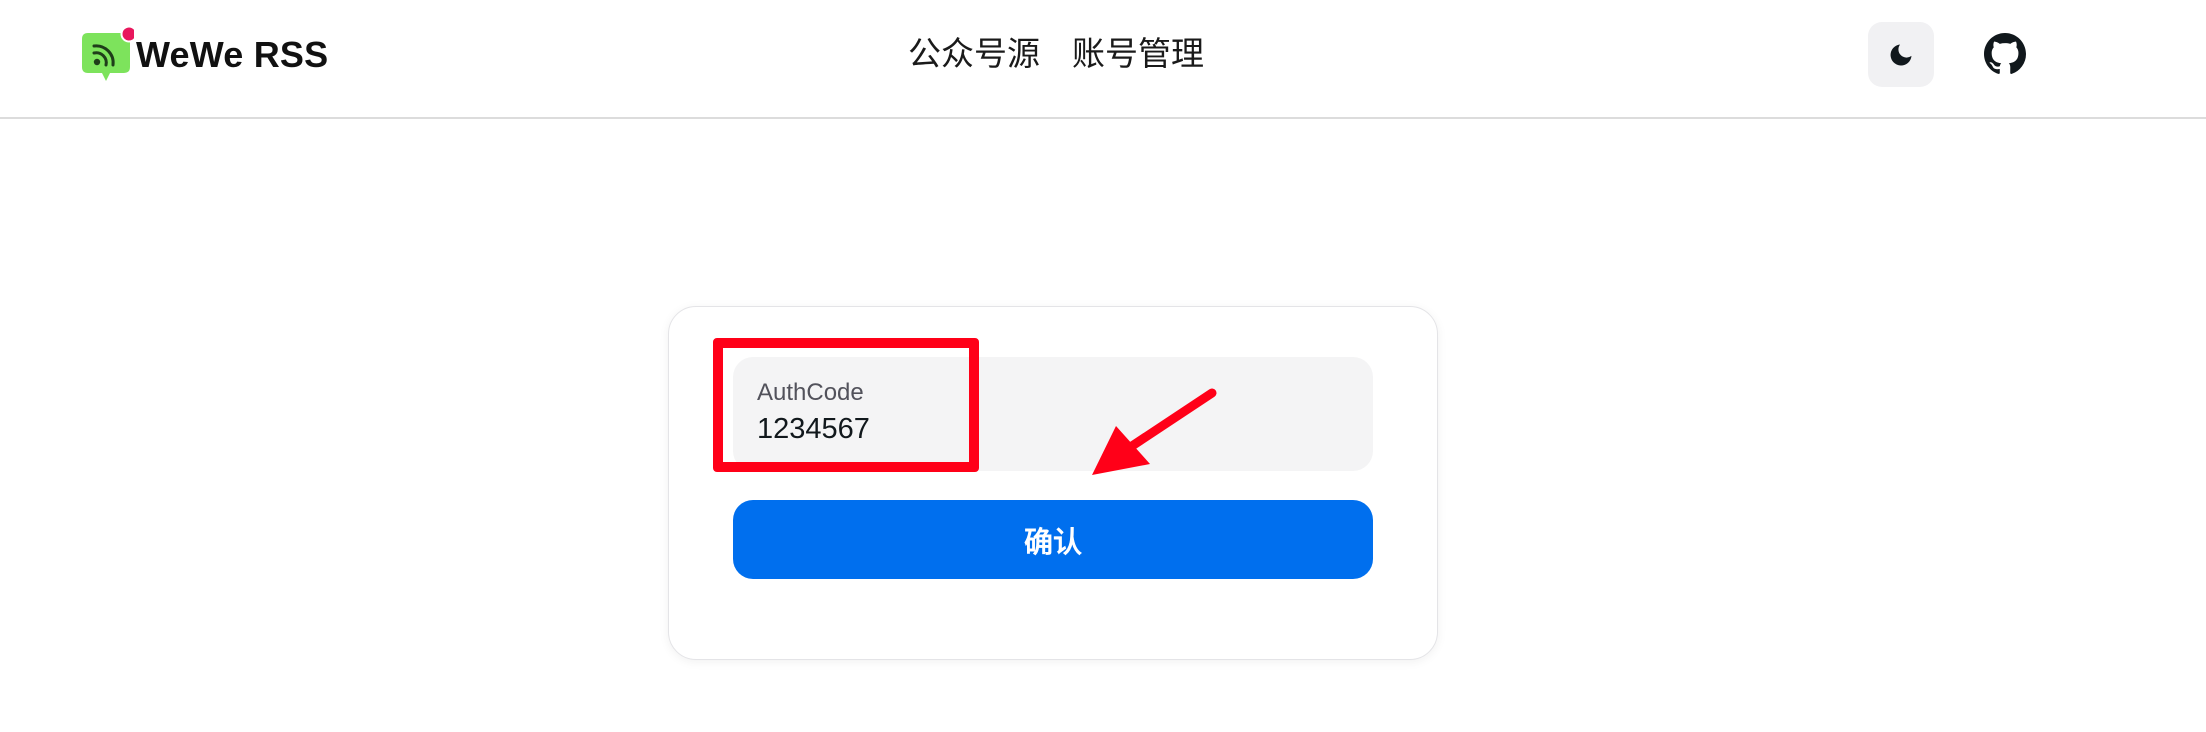  I want to click on theme-toggle-button, so click(1901, 54).